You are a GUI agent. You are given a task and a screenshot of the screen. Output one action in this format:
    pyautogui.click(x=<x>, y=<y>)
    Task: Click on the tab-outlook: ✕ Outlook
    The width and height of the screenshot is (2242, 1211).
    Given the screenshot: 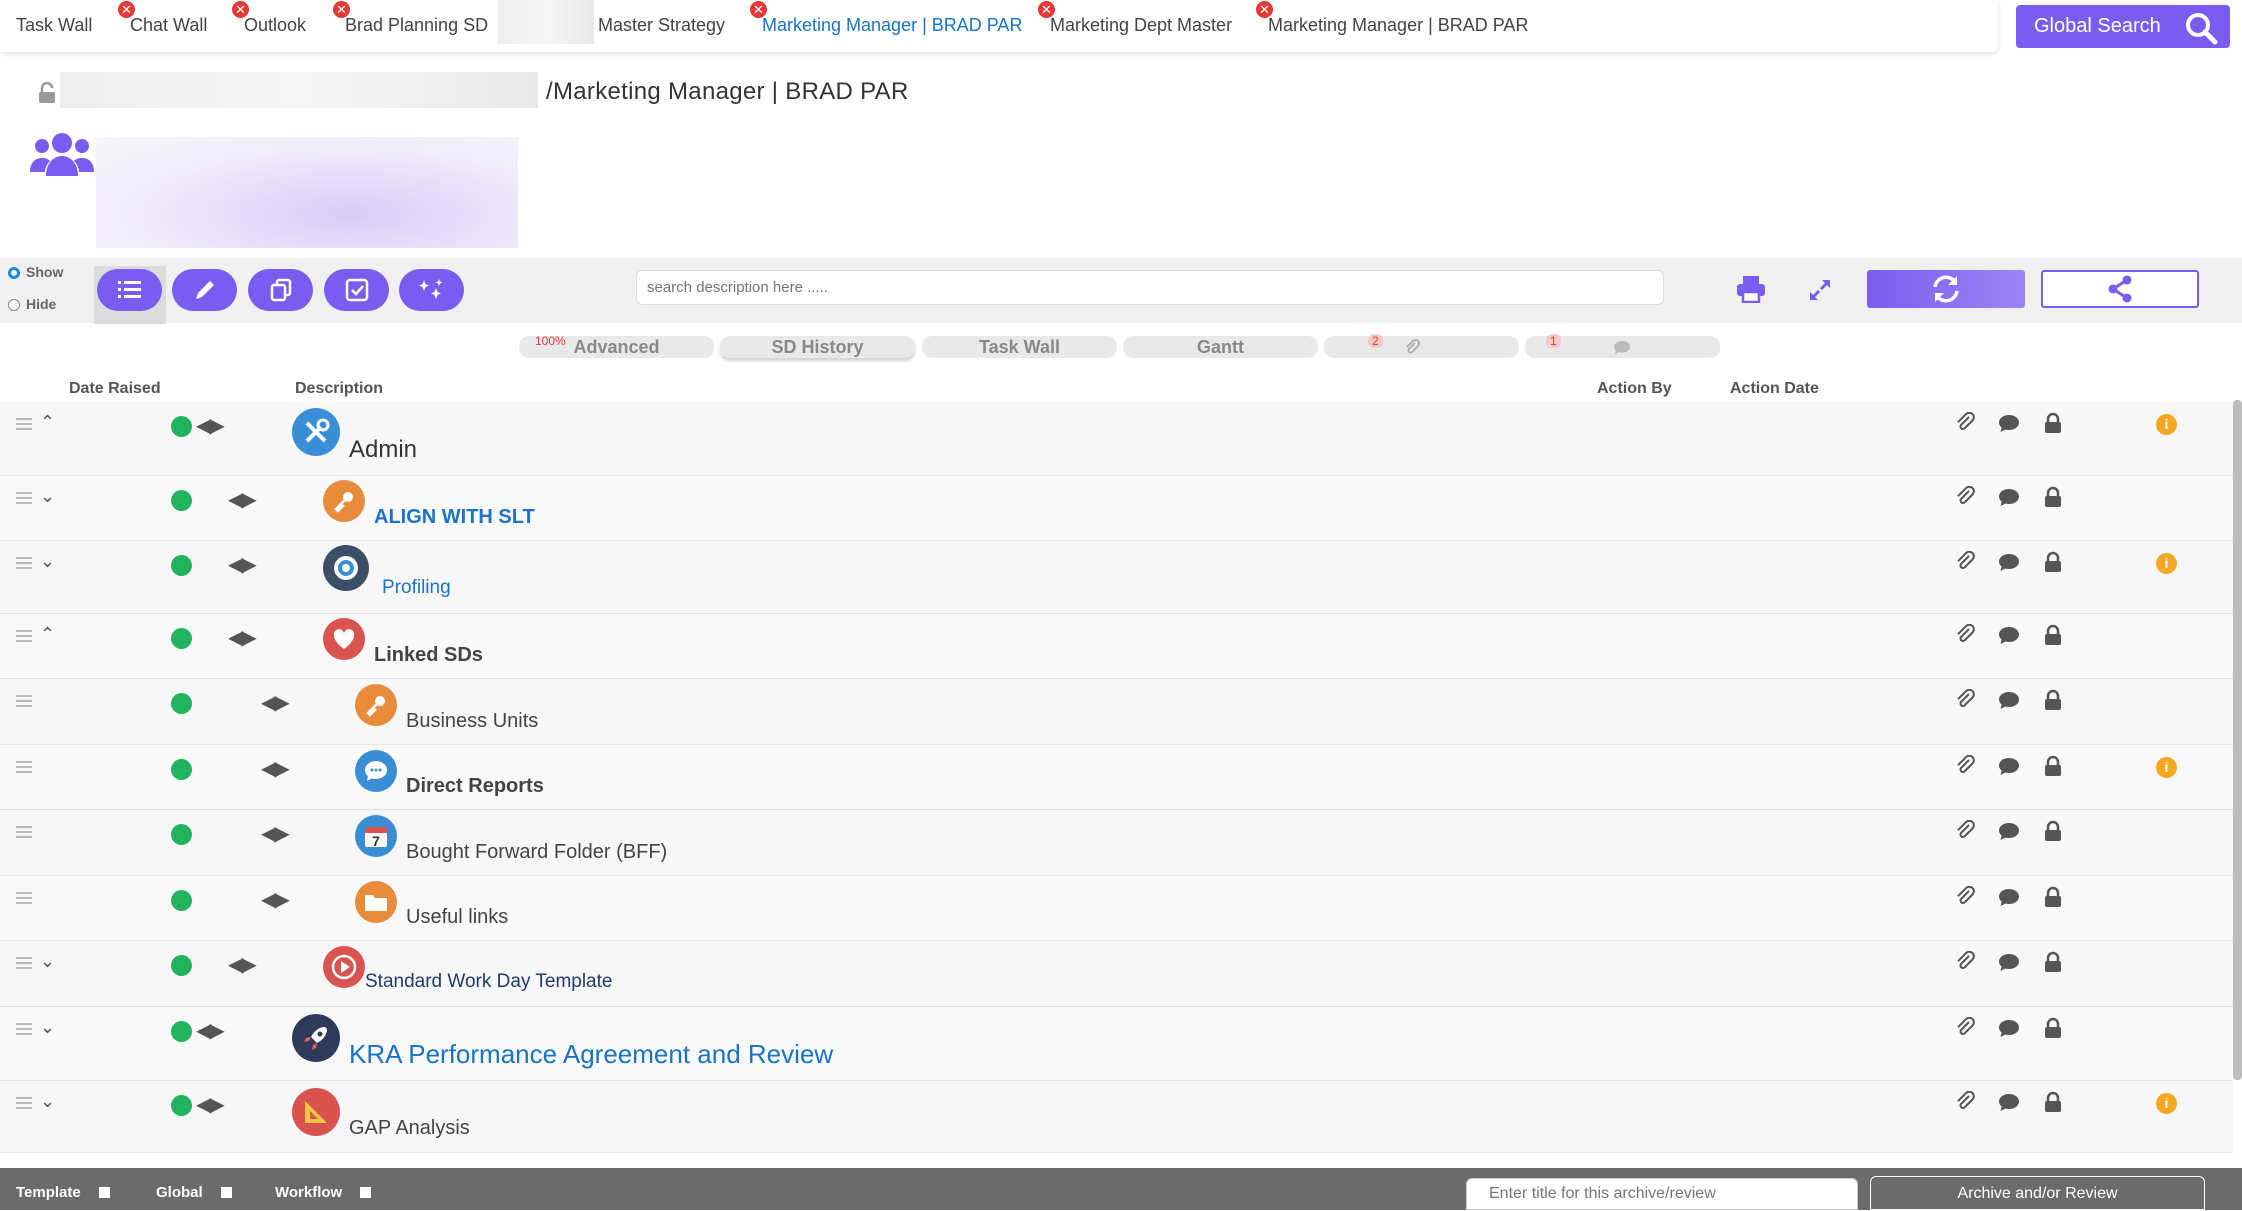 What is the action you would take?
    pyautogui.click(x=269, y=18)
    